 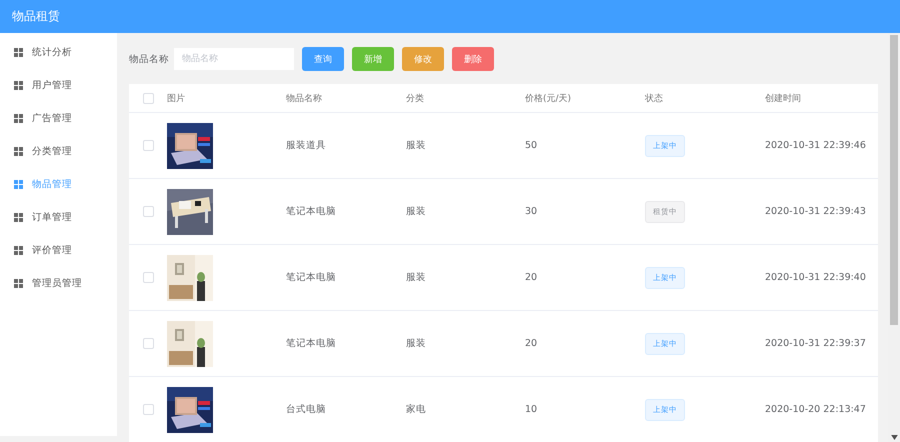 I want to click on search-field: 物品名称, so click(x=234, y=59).